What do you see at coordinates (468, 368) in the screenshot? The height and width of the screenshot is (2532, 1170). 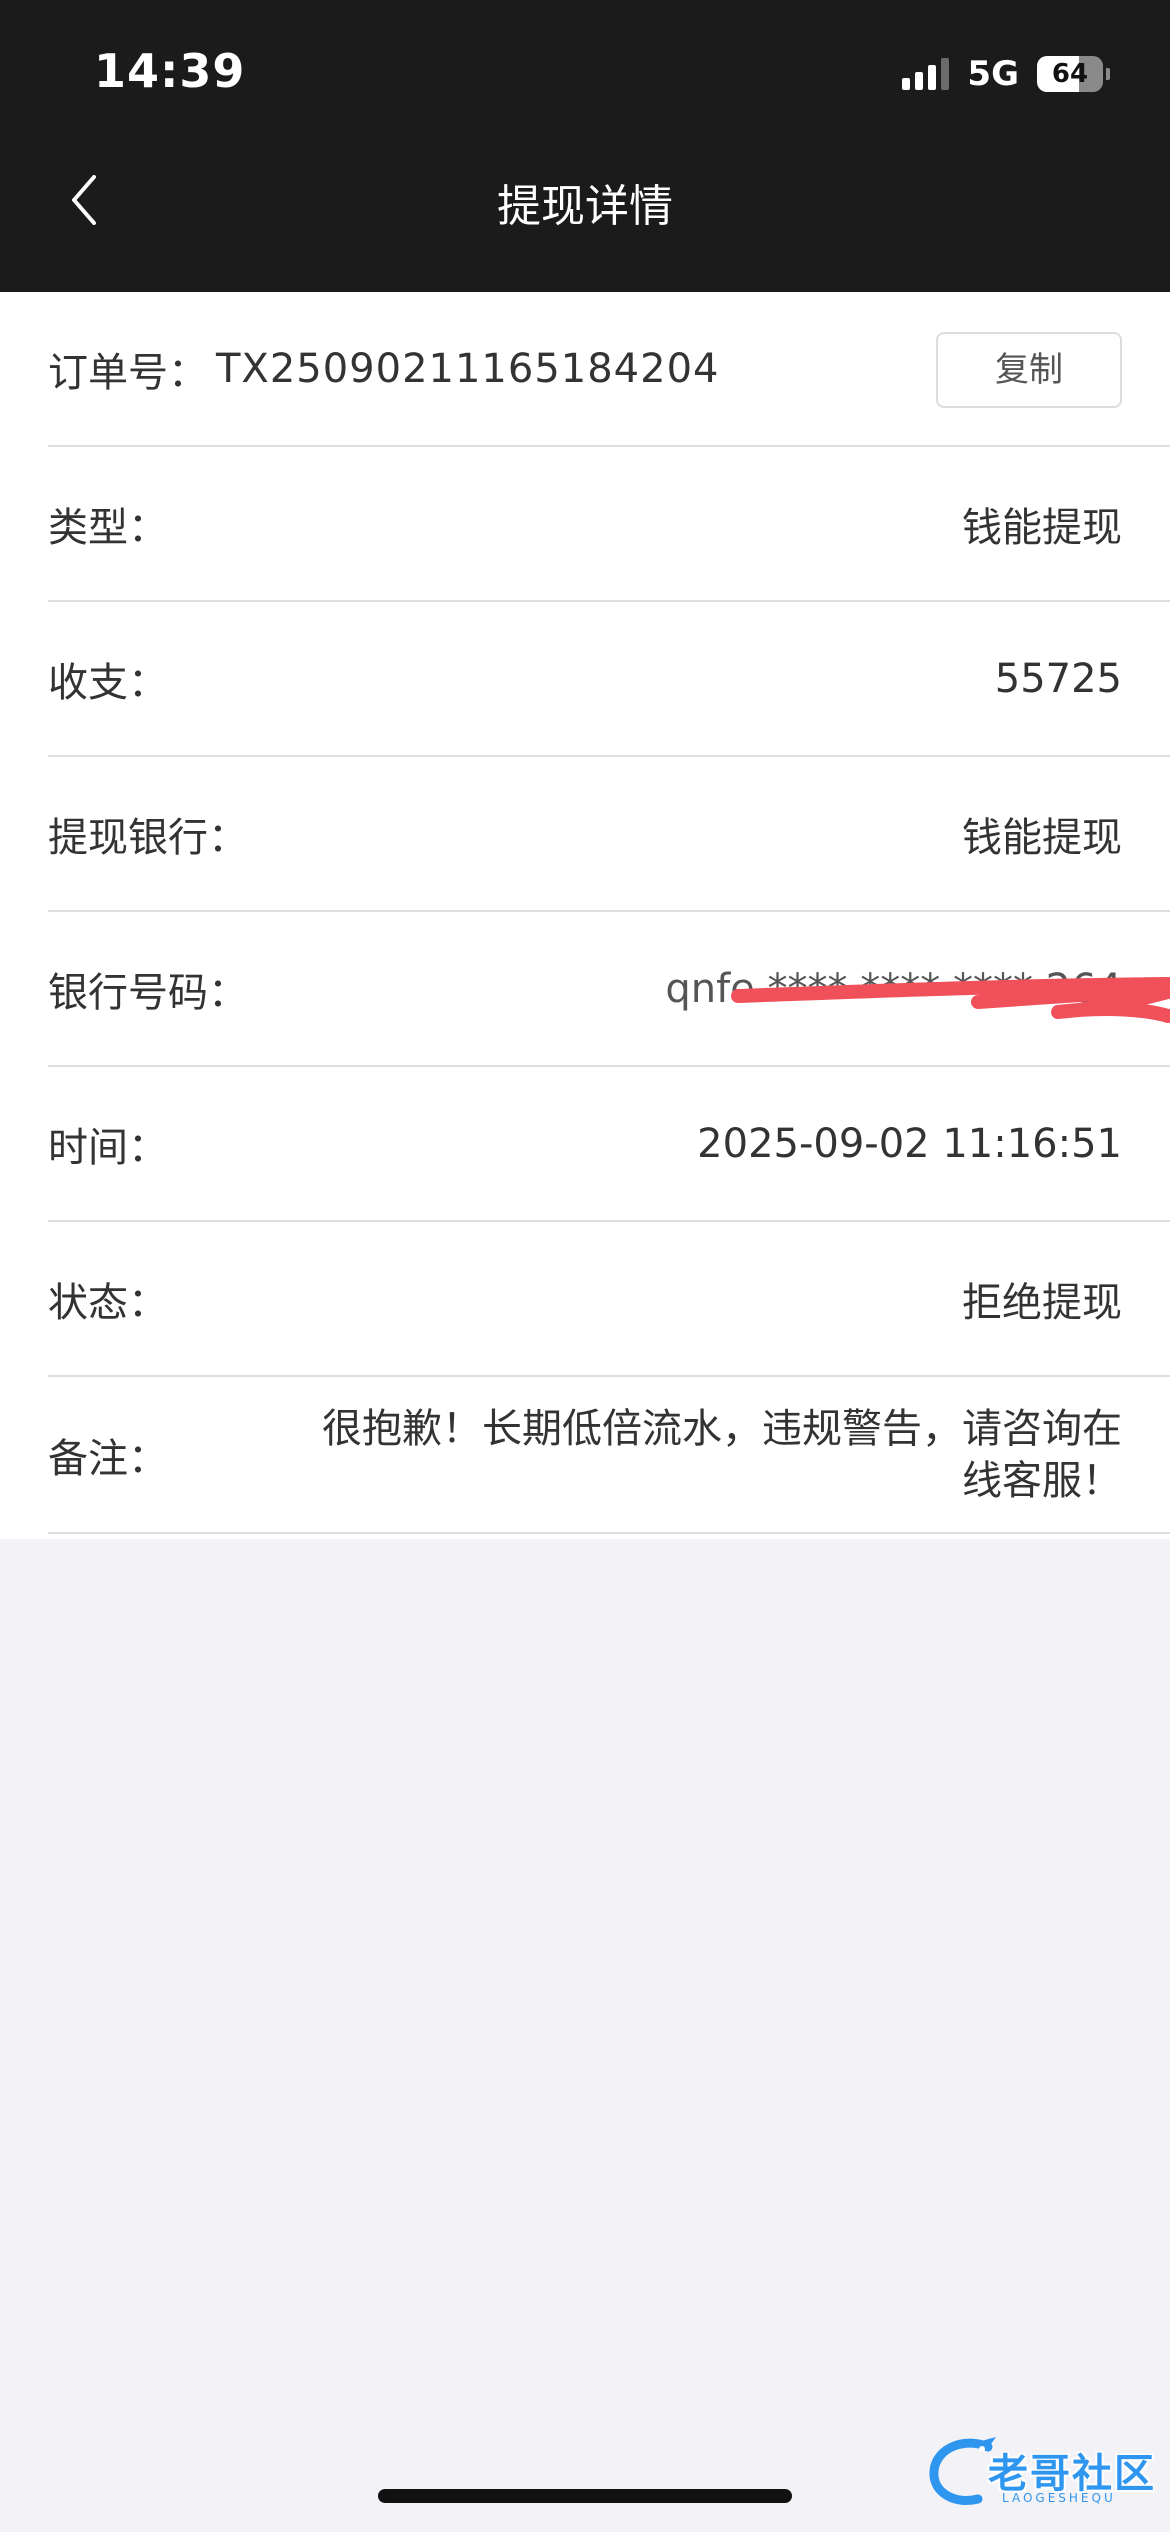 I see `order-number: TX25090211165184204` at bounding box center [468, 368].